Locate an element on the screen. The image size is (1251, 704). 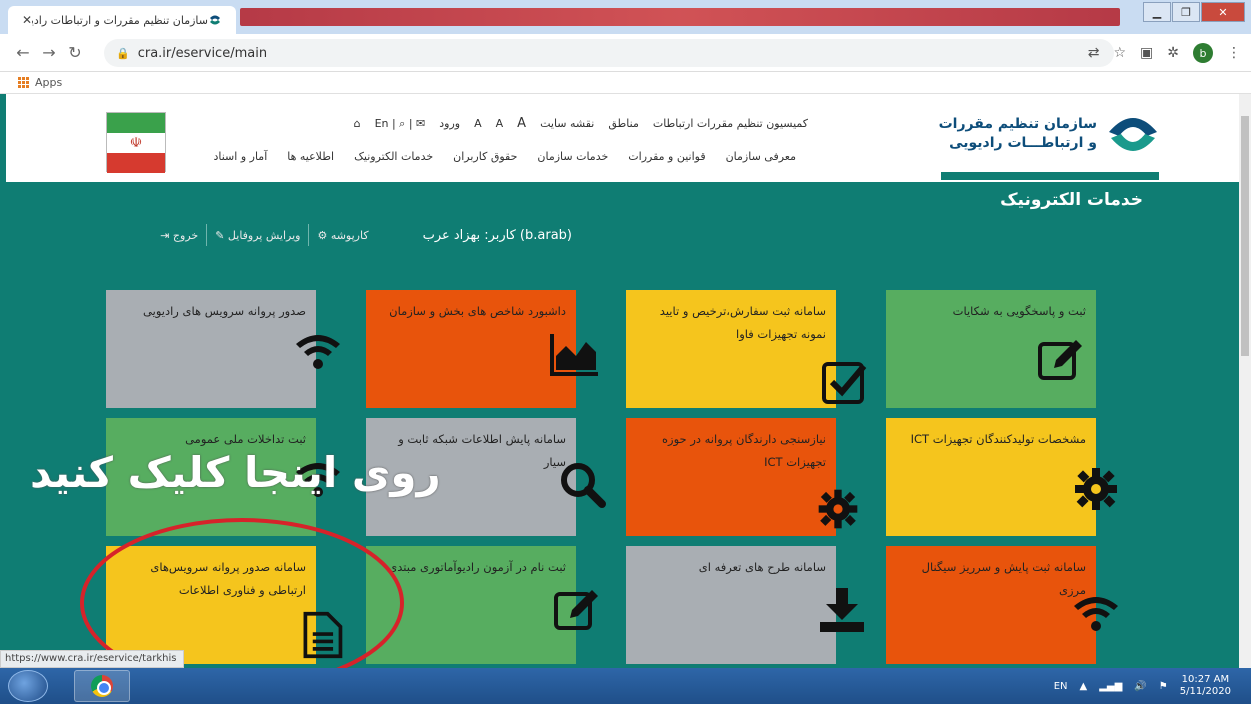
logo-line-2: و ارتباطـــات رادیویی is located at coordinates (1023, 143).